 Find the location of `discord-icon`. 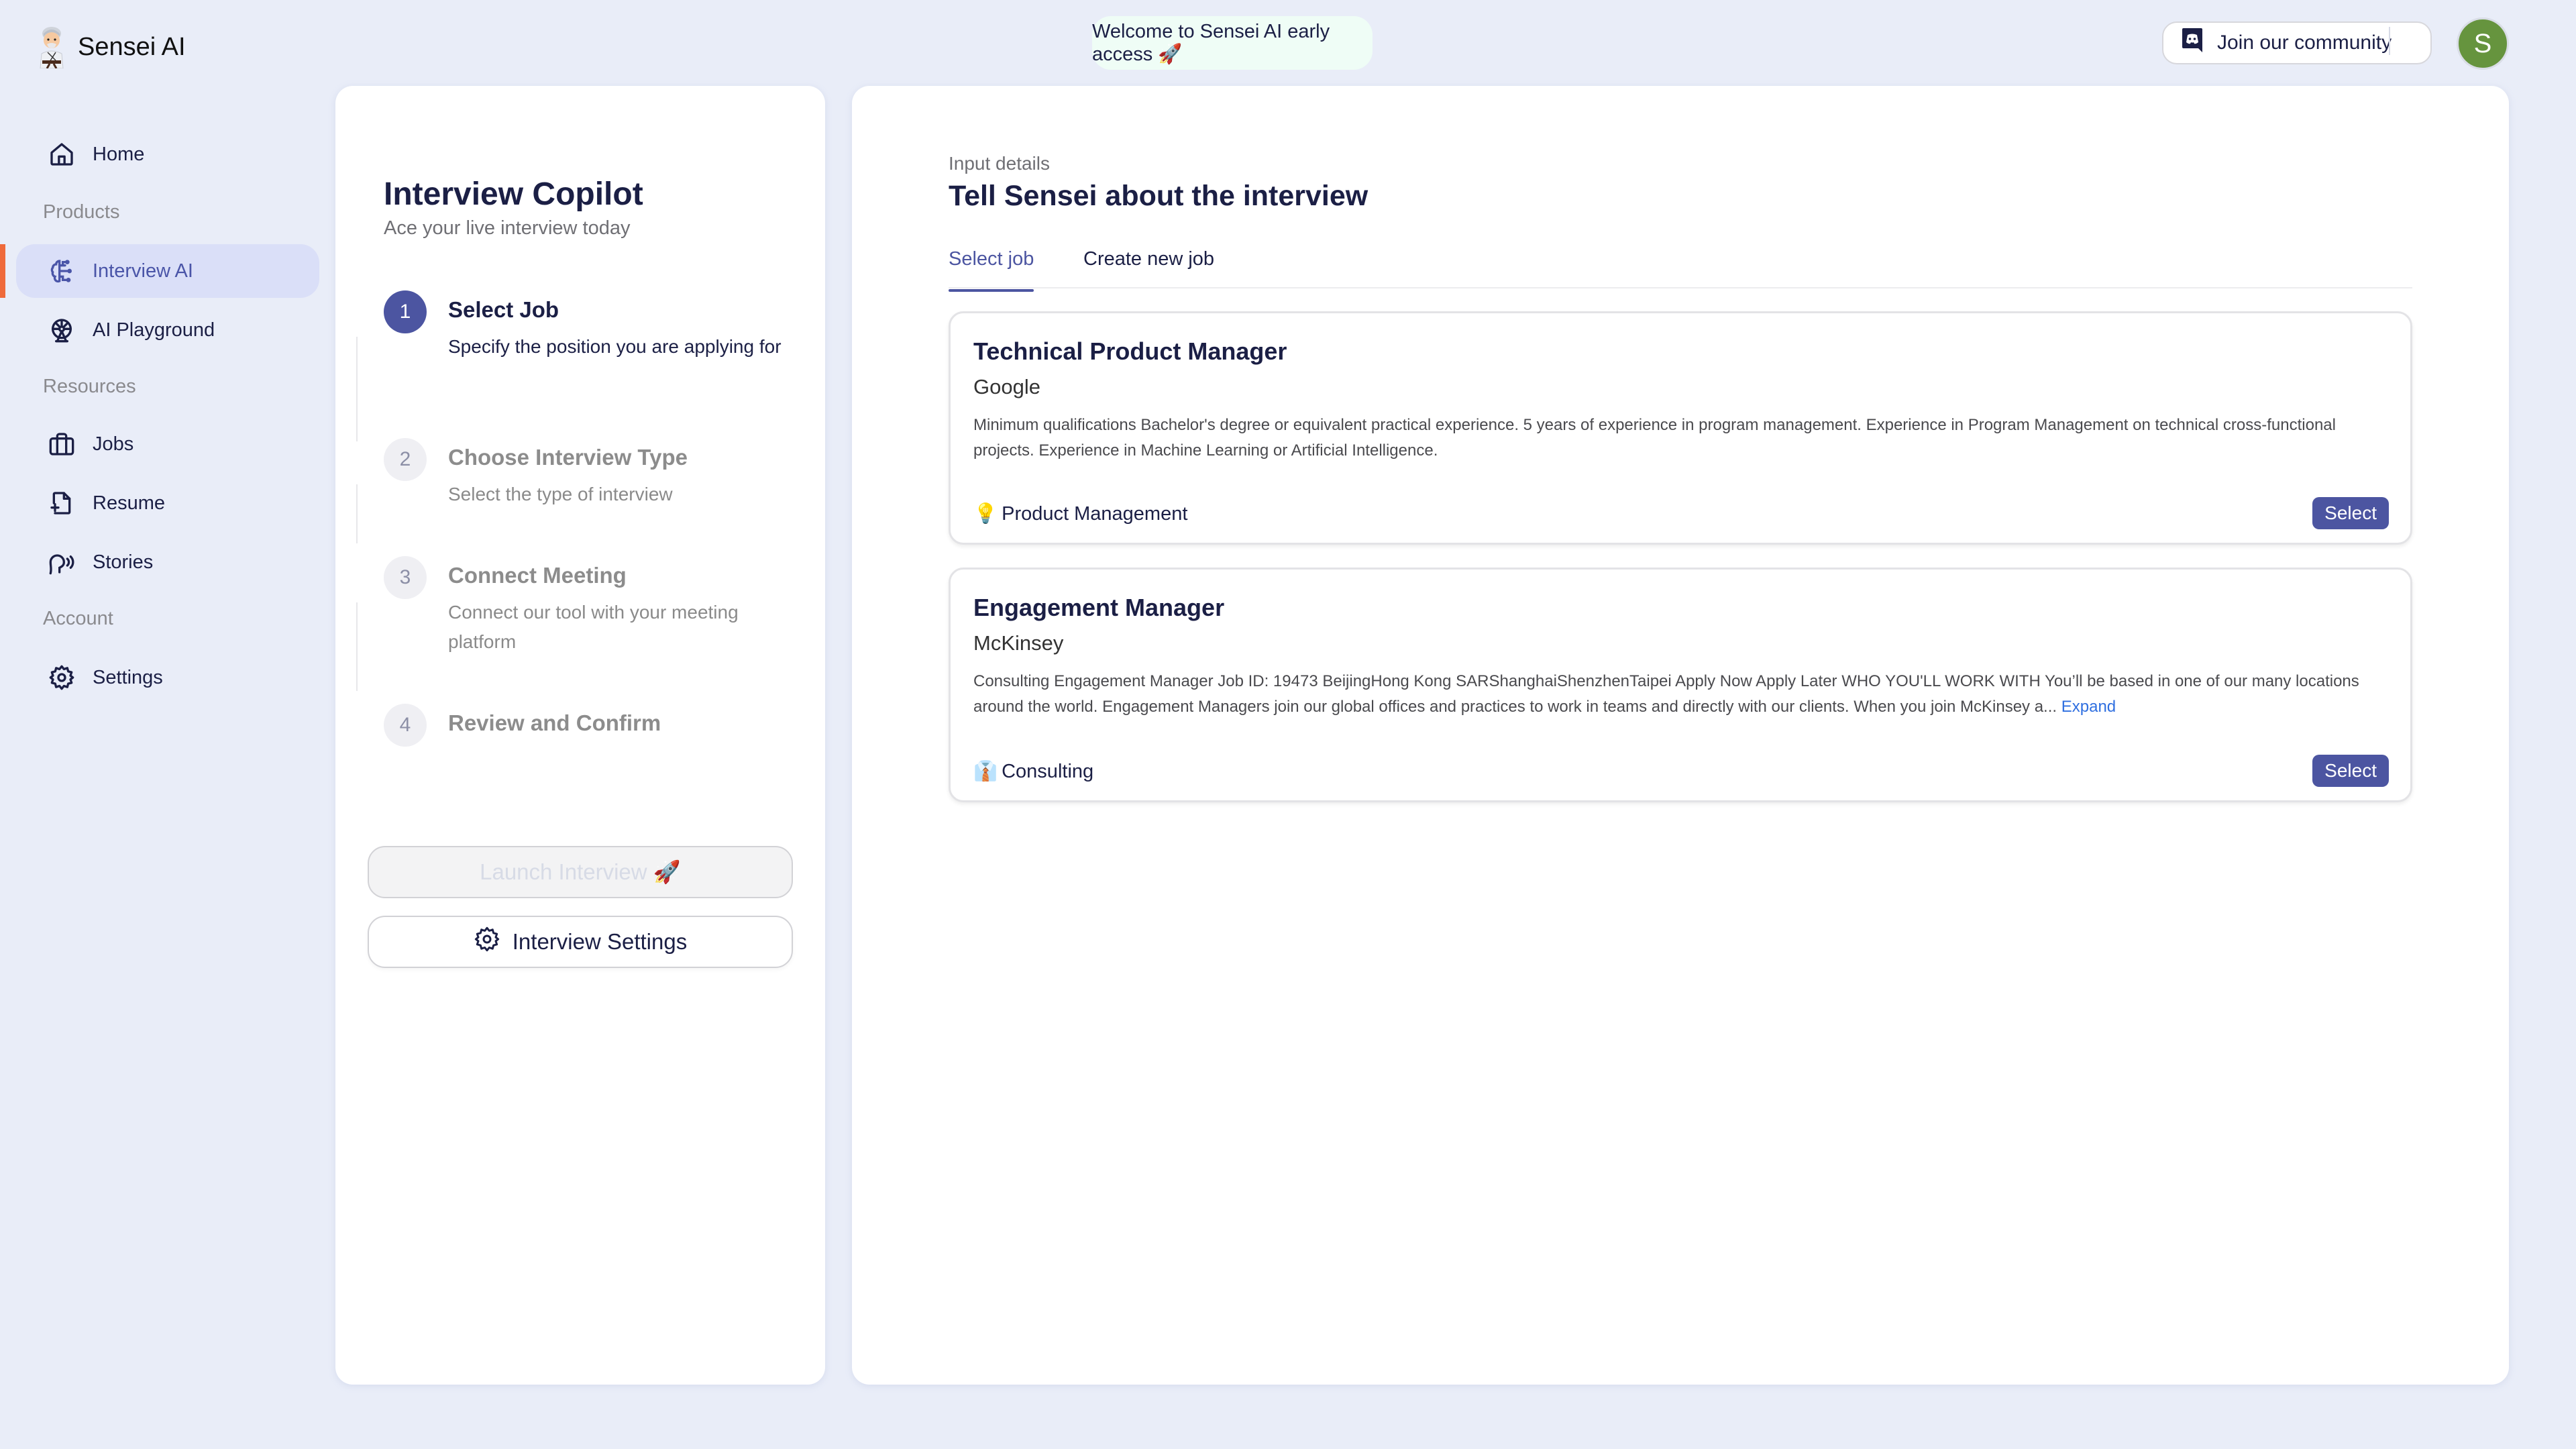

discord-icon is located at coordinates (2192, 43).